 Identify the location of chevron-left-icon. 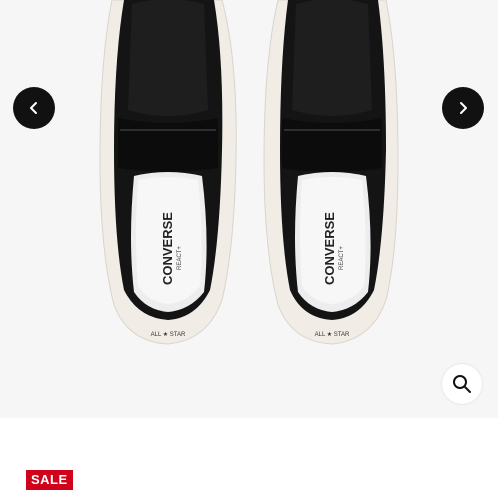
(33, 108).